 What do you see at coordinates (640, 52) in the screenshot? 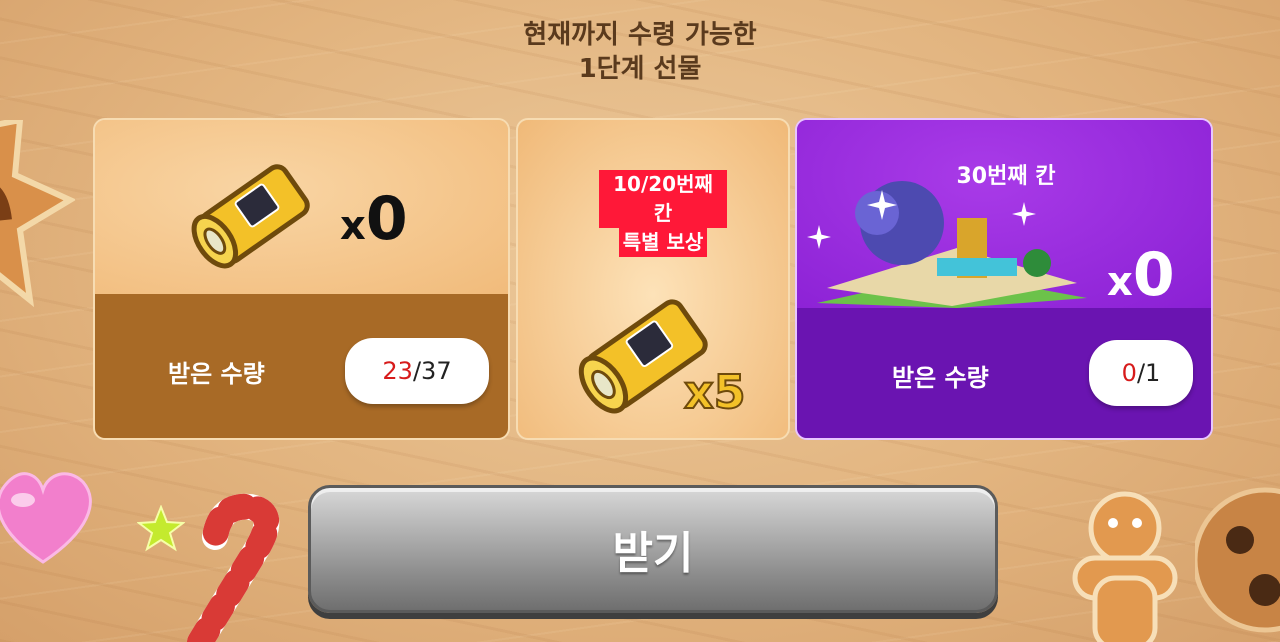
I see `page-title: 현재까지 수령 가능한 1단계 선물` at bounding box center [640, 52].